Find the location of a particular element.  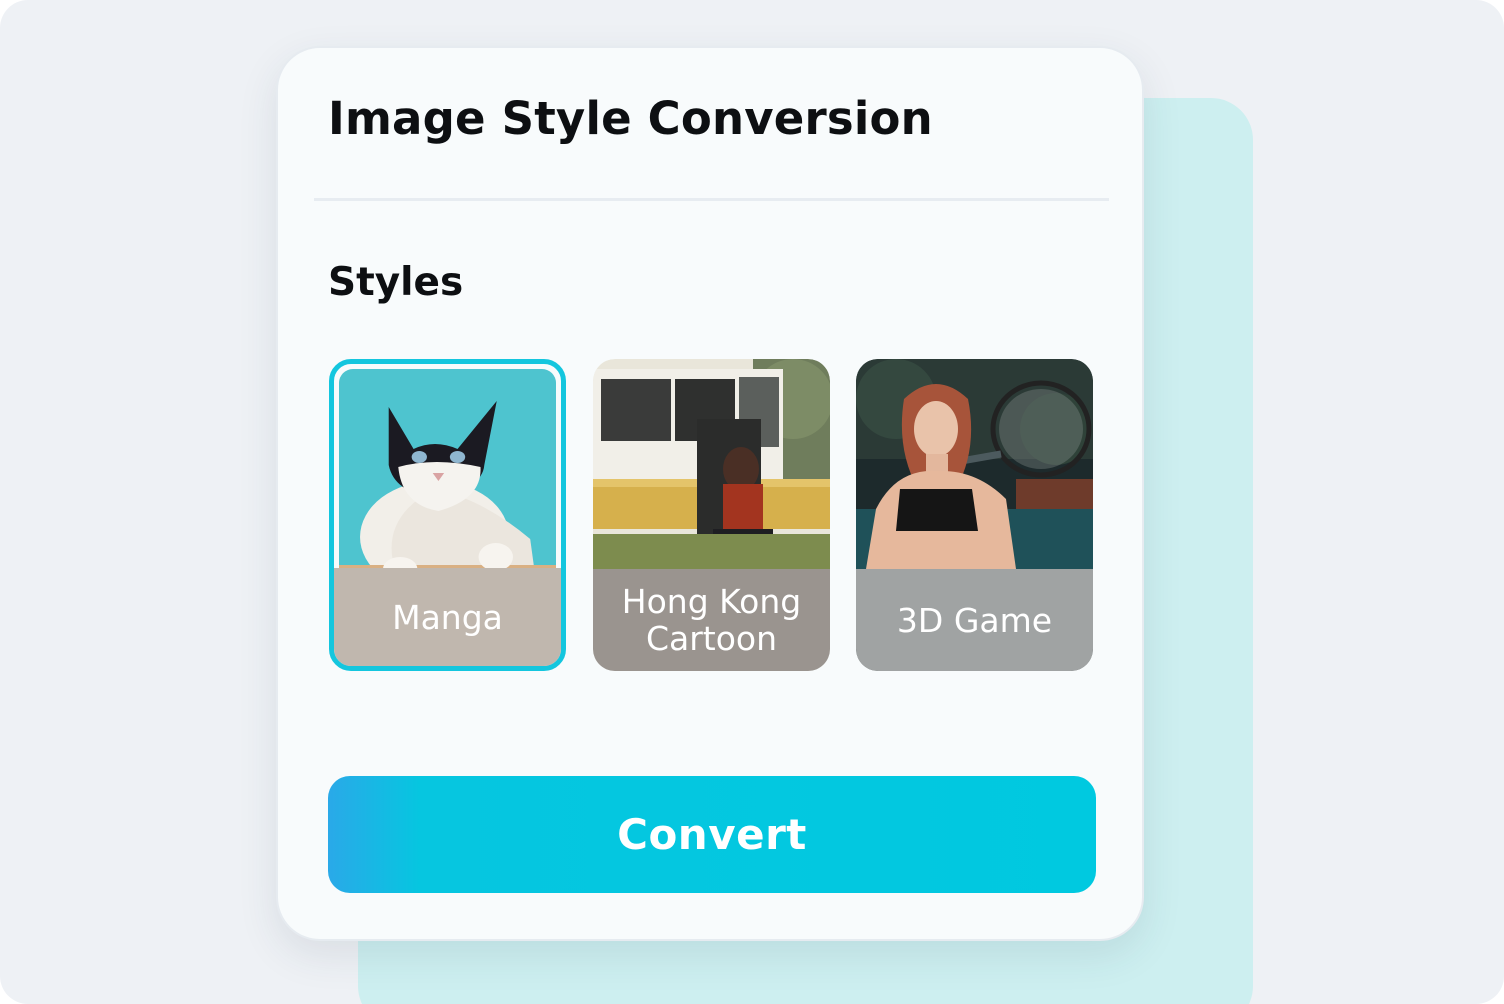

style-option-hong-kong-cartoon: Hong Kong Cartoon is located at coordinates (711, 515).